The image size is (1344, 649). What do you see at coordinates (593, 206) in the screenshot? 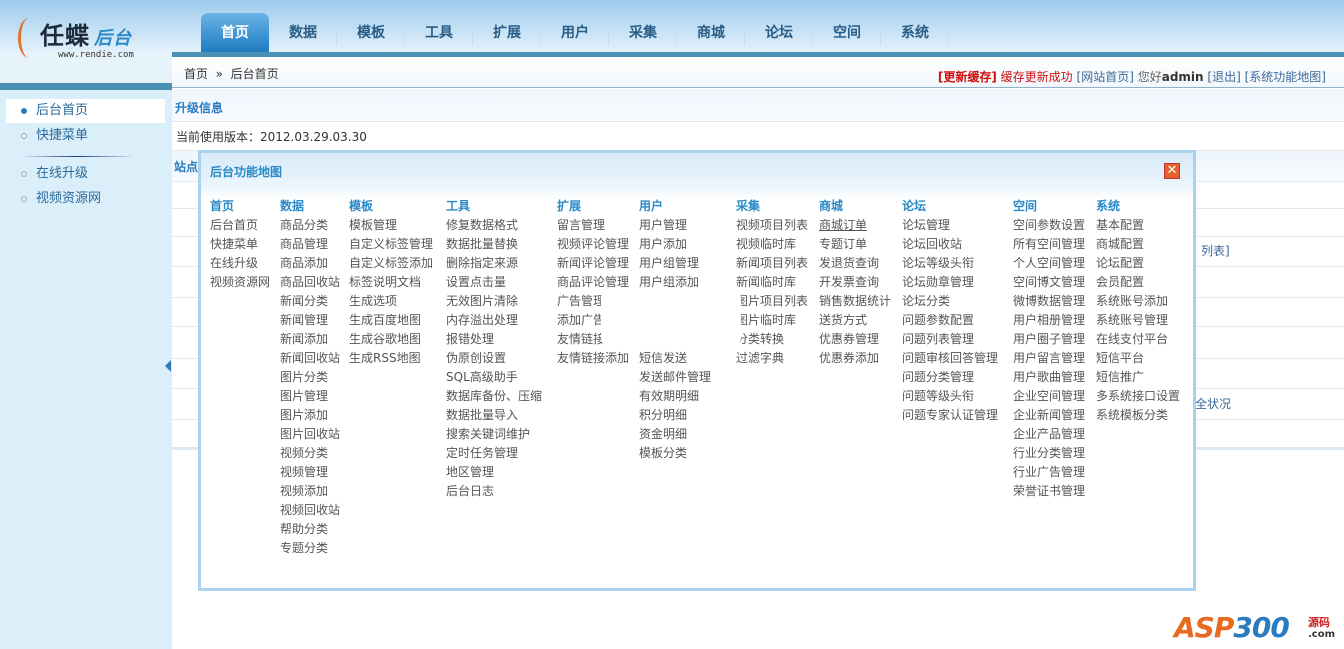
I see `column-heading: 扩展` at bounding box center [593, 206].